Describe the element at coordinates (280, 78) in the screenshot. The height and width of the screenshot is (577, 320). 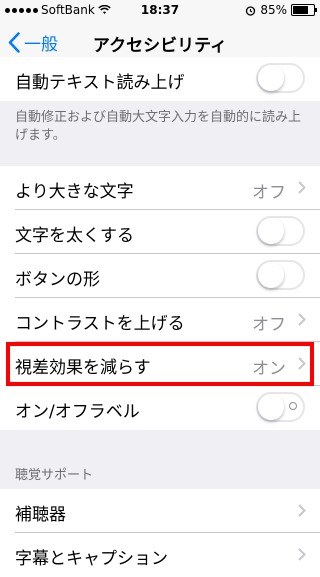
I see `auto-speak-text-toggle` at that location.